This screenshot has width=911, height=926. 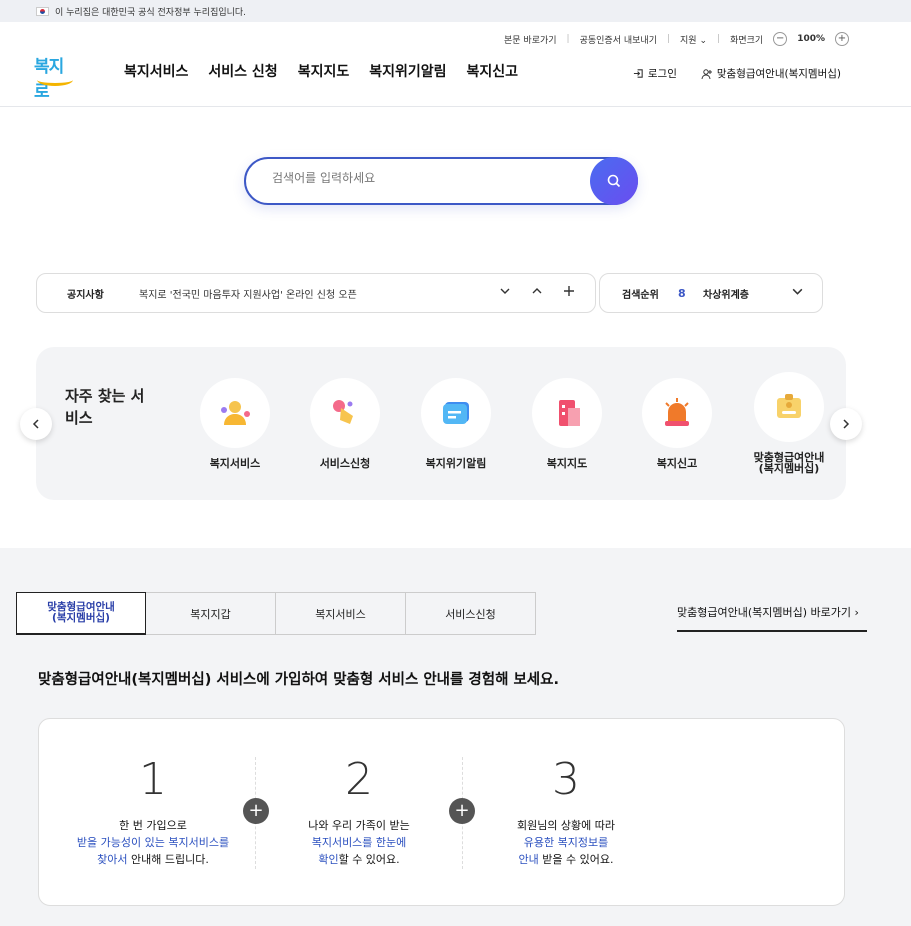 I want to click on gov-banner: 이 누리집은 대한민국 공식 전자정부 누리집입니다., so click(x=455, y=11).